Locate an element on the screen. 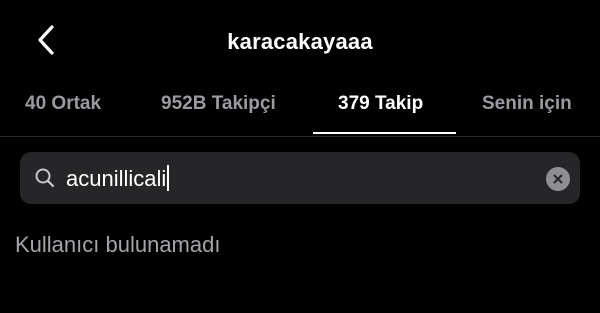  clear-search-button is located at coordinates (558, 179).